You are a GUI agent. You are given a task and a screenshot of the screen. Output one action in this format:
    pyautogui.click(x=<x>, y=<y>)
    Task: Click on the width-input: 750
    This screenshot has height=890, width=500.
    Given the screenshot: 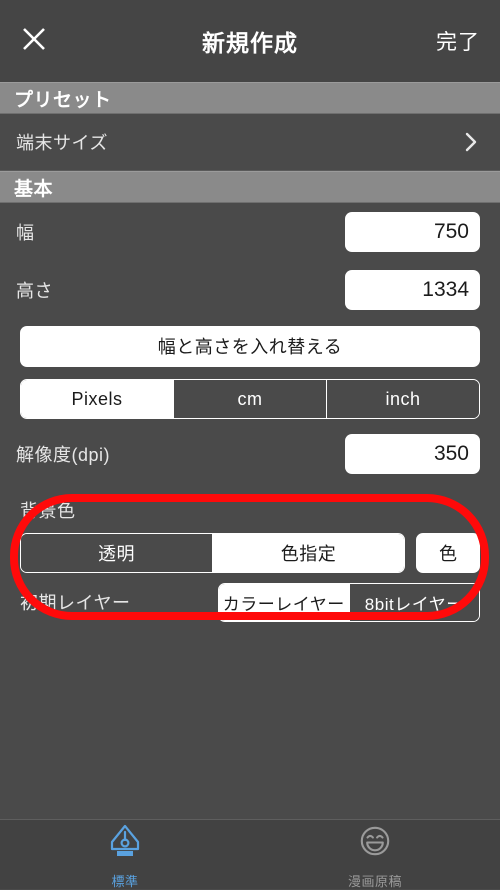 What is the action you would take?
    pyautogui.click(x=412, y=232)
    